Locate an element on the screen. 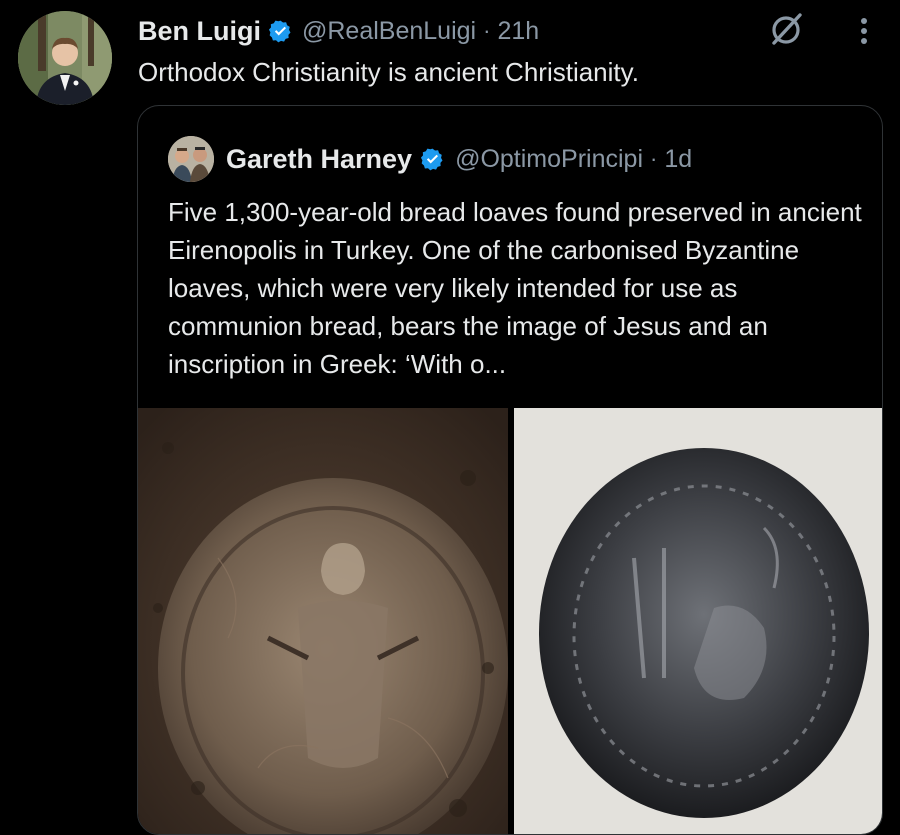 The width and height of the screenshot is (900, 835). author-handle: @RealBenLuigi is located at coordinates (389, 31).